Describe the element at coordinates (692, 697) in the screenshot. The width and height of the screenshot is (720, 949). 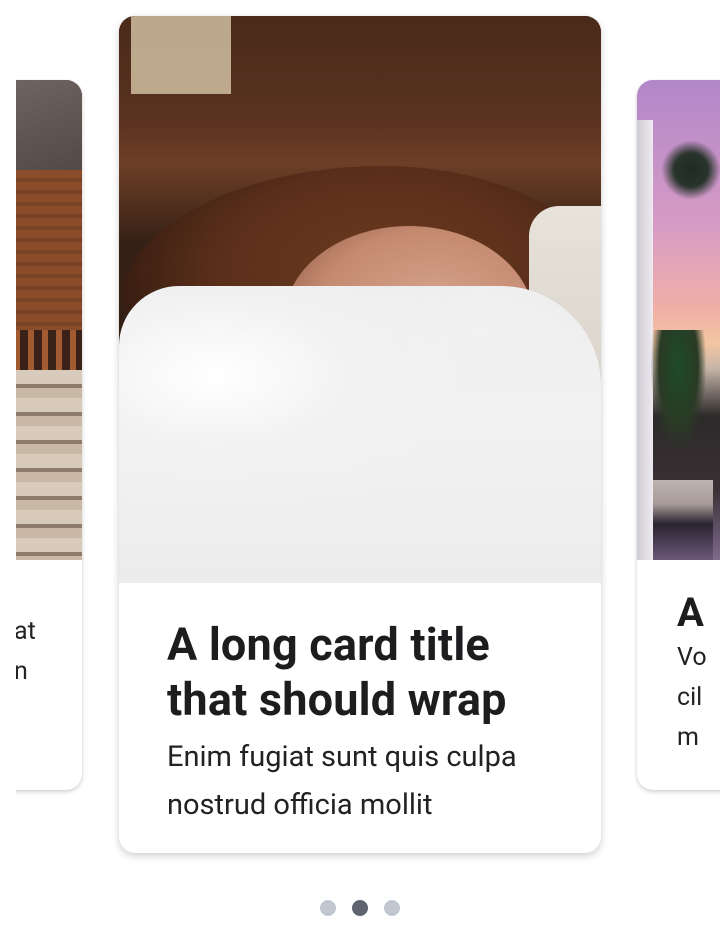
I see `card-body: Vo cil m` at that location.